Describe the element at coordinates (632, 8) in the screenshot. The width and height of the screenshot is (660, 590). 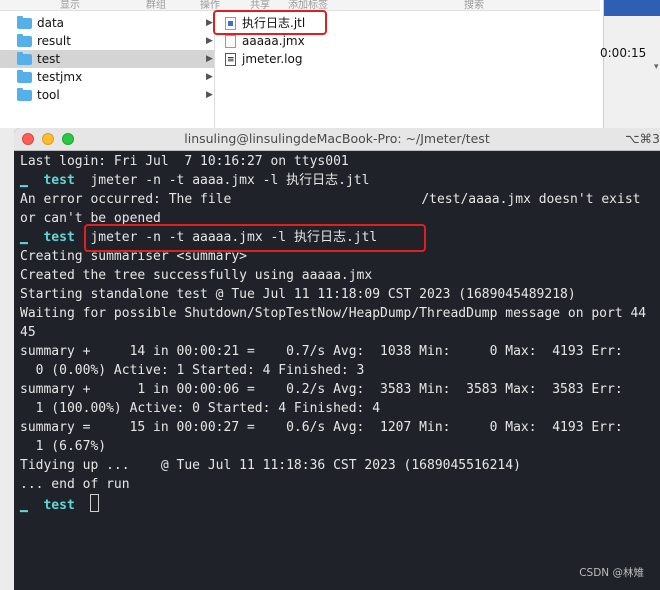
I see `background-app-header` at that location.